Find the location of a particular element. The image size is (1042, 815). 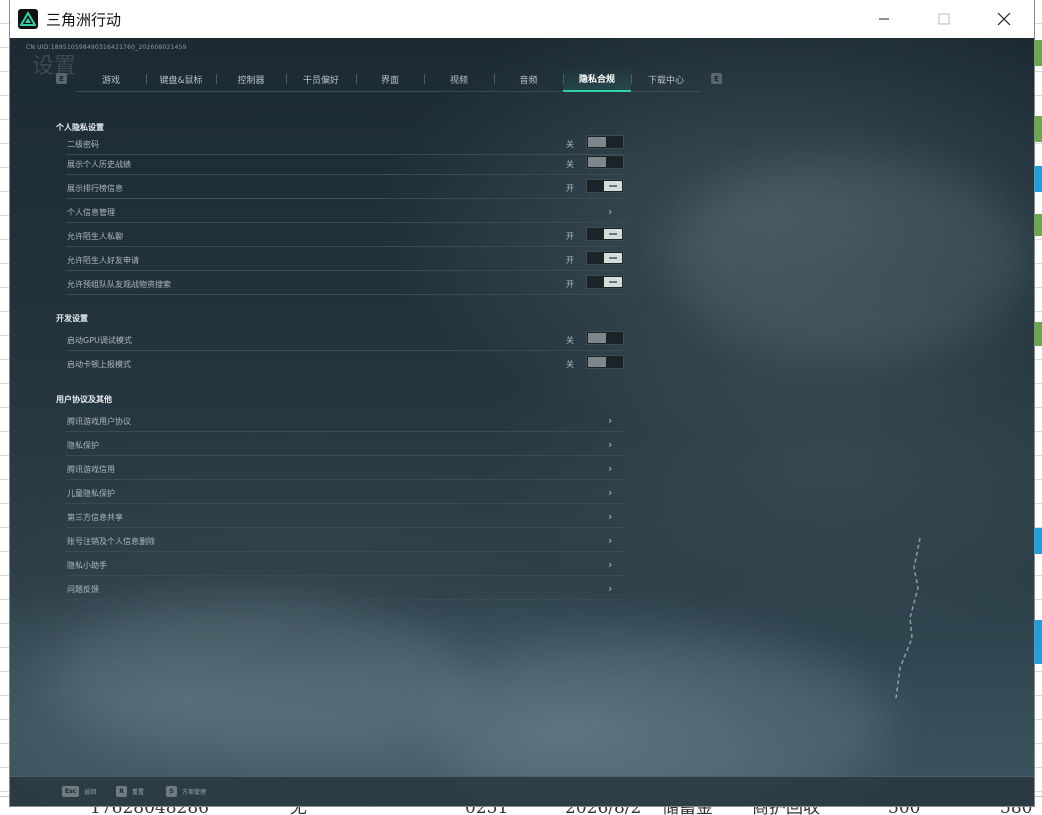

screen-heading: 设置 is located at coordinates (54, 66).